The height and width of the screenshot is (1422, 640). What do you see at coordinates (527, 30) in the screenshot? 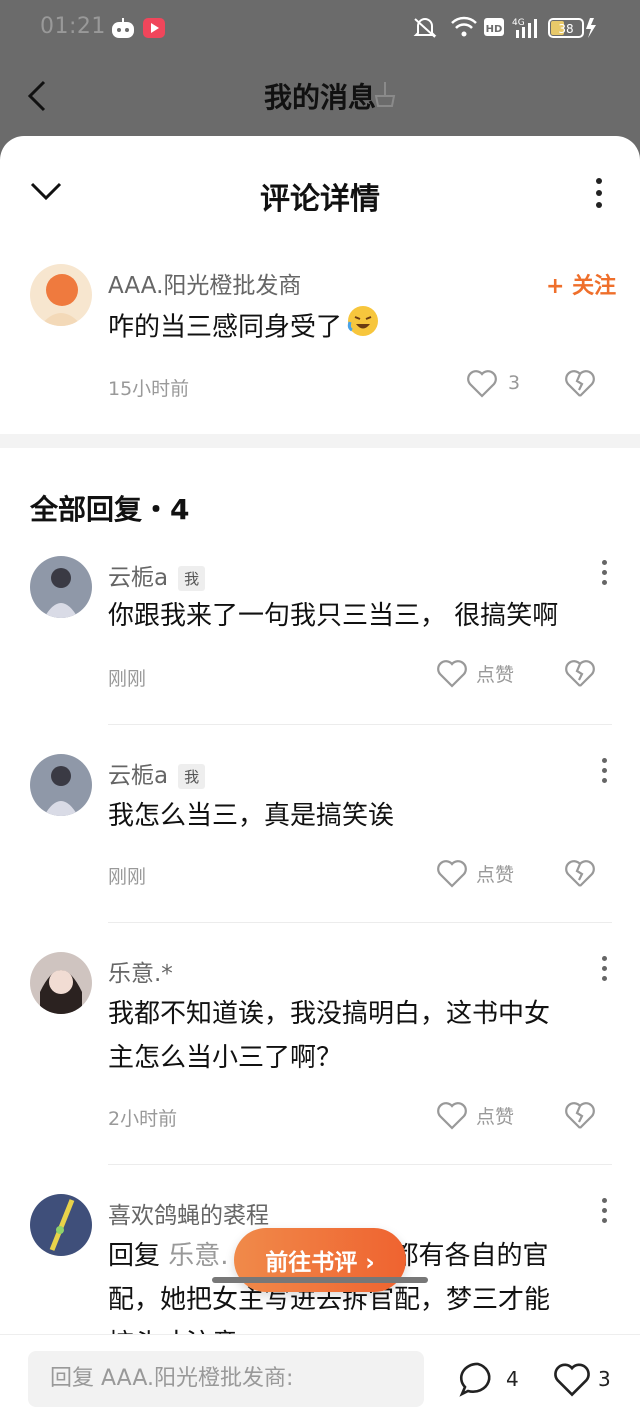
I see `signal-icon: 4G` at bounding box center [527, 30].